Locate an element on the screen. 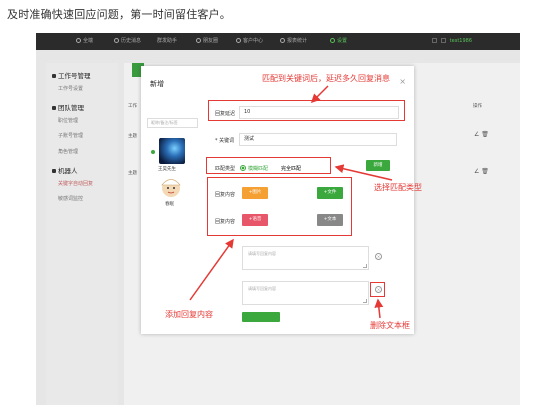 Image resolution: width=554 pixels, height=405 pixels. user-icon is located at coordinates (238, 40).